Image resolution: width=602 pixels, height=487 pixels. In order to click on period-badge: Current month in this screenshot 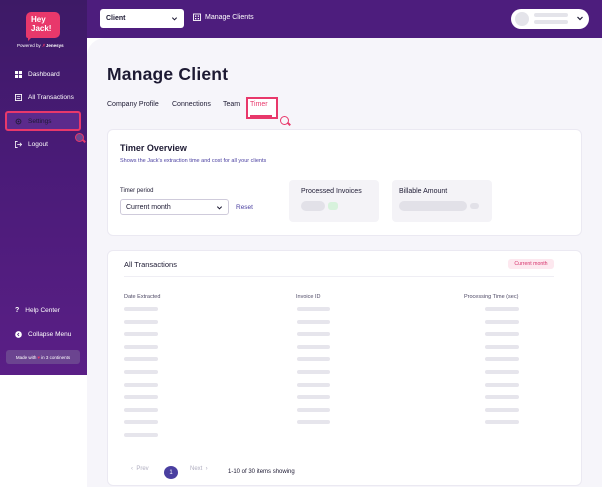, I will do `click(531, 264)`.